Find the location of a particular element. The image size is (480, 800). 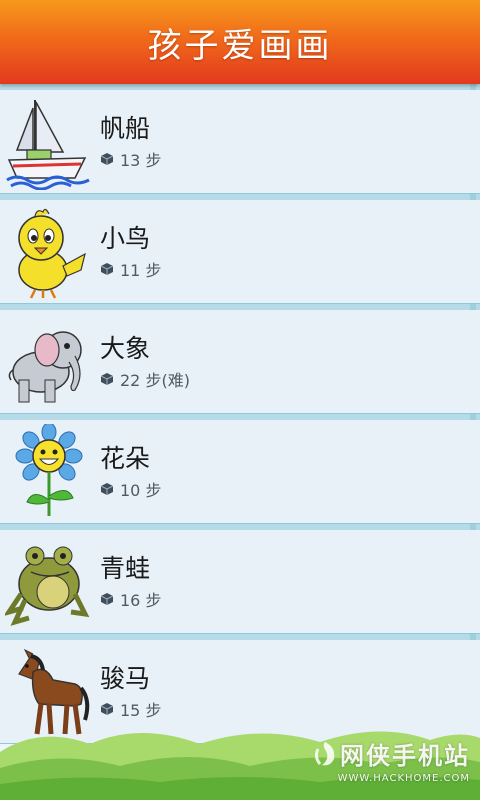

list-item-sailboat: 帆船 13 步 is located at coordinates (240, 139).